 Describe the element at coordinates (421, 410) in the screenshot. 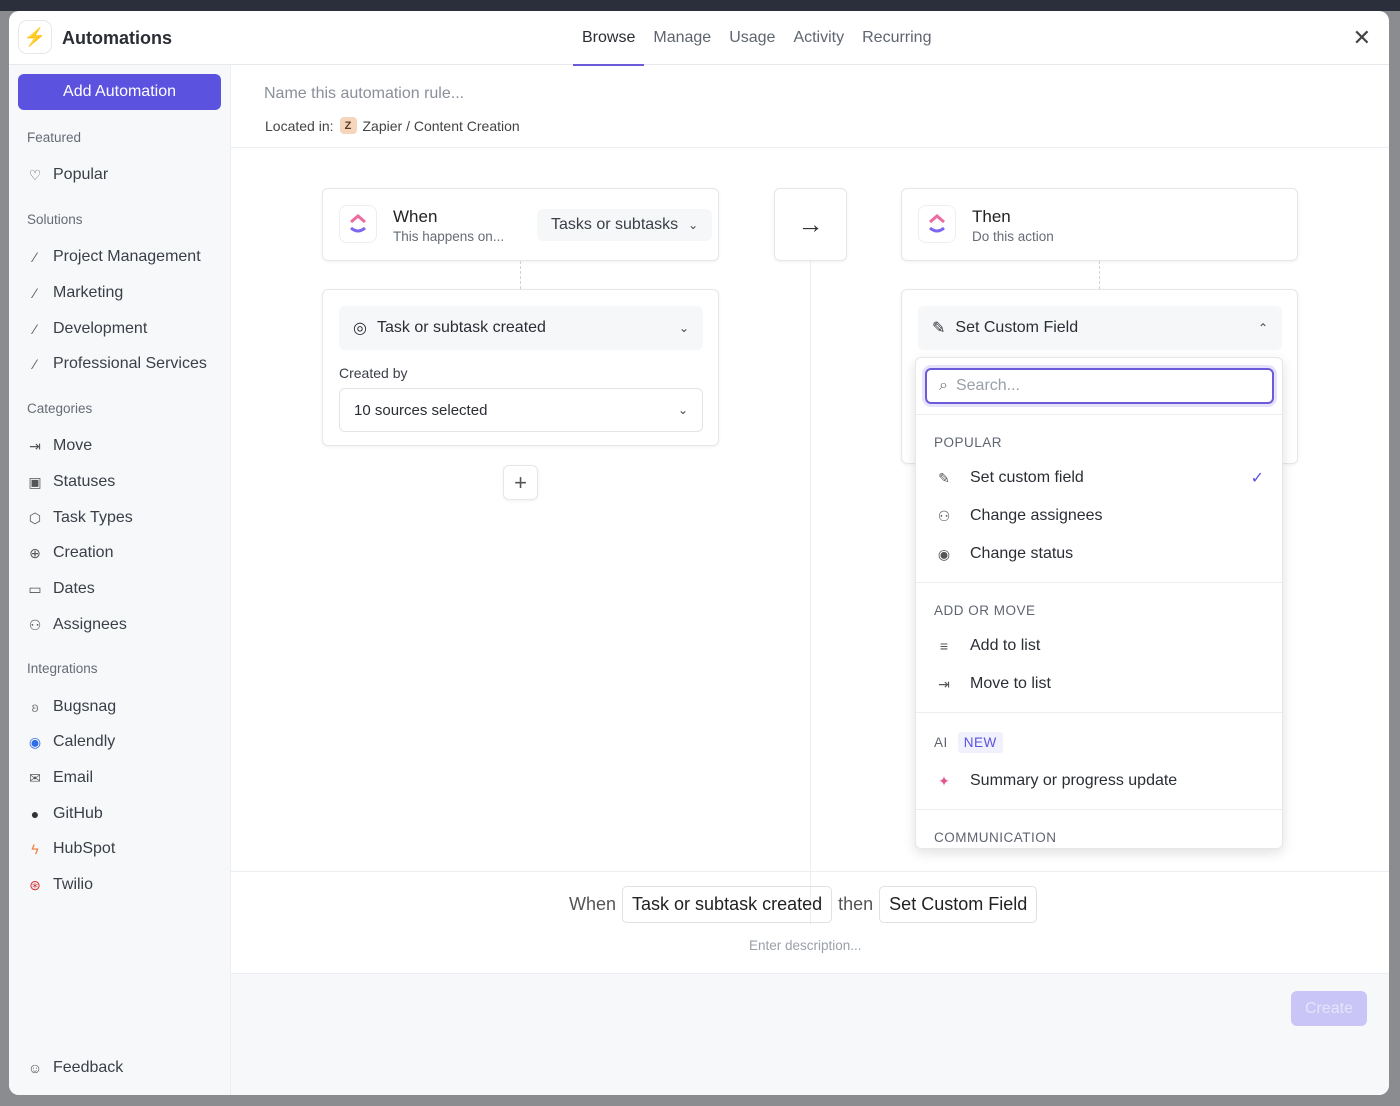

I see `created-by-value: 10 sources selected` at that location.